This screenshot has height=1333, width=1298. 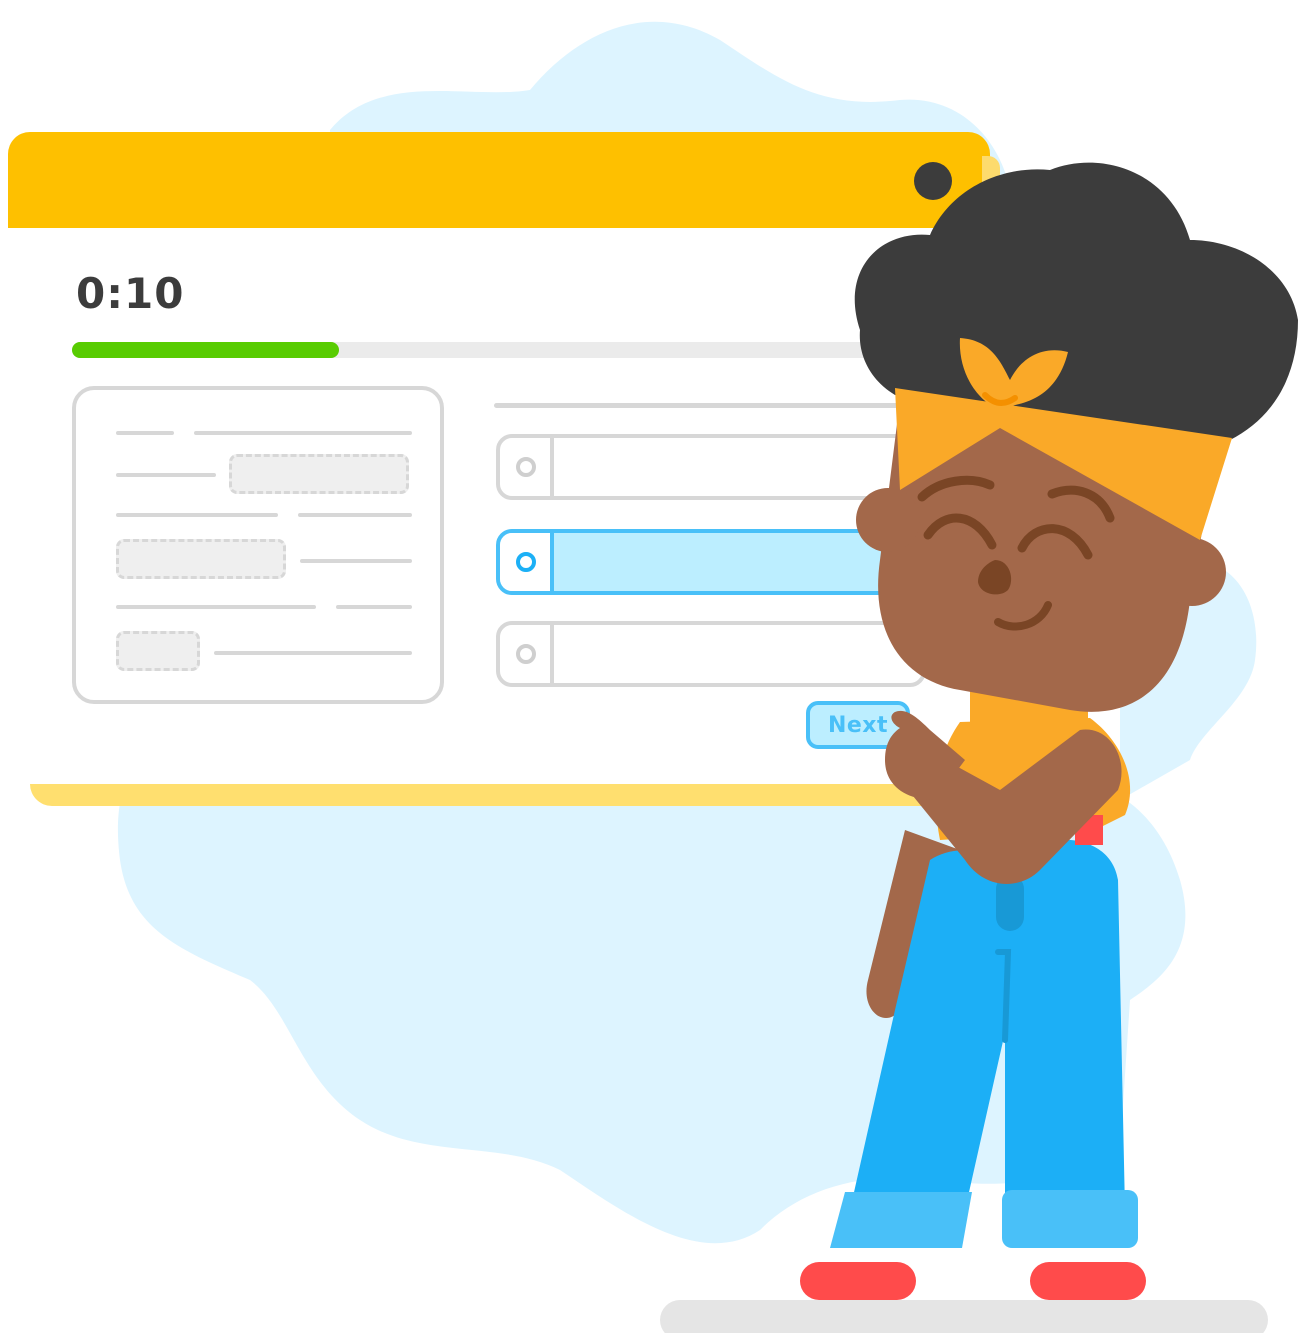 I want to click on character-right-shoe, so click(x=1088, y=1281).